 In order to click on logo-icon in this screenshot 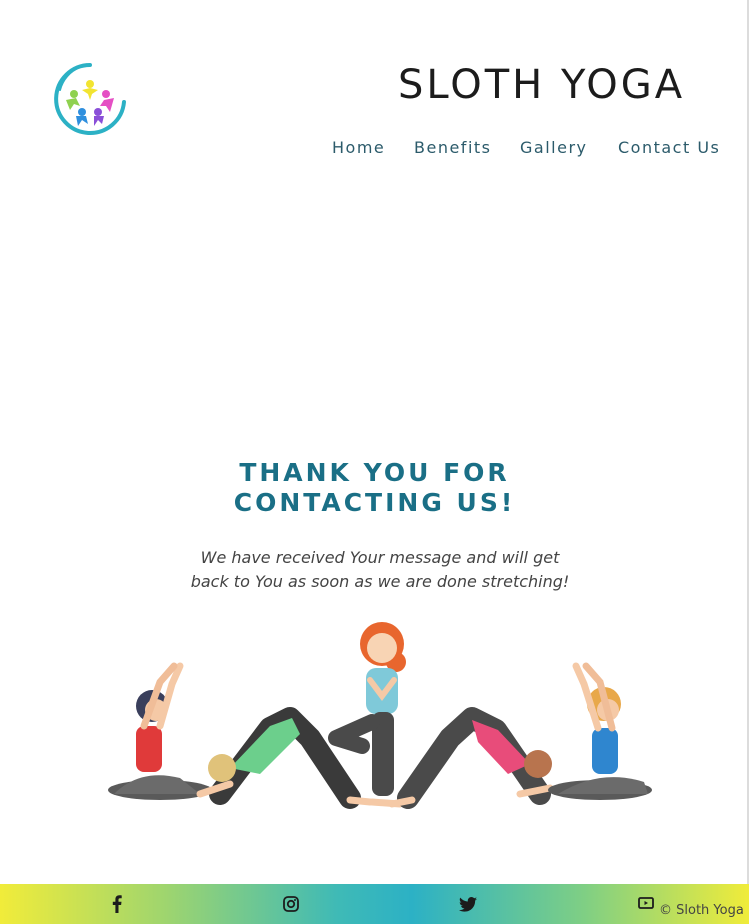, I will do `click(90, 100)`.